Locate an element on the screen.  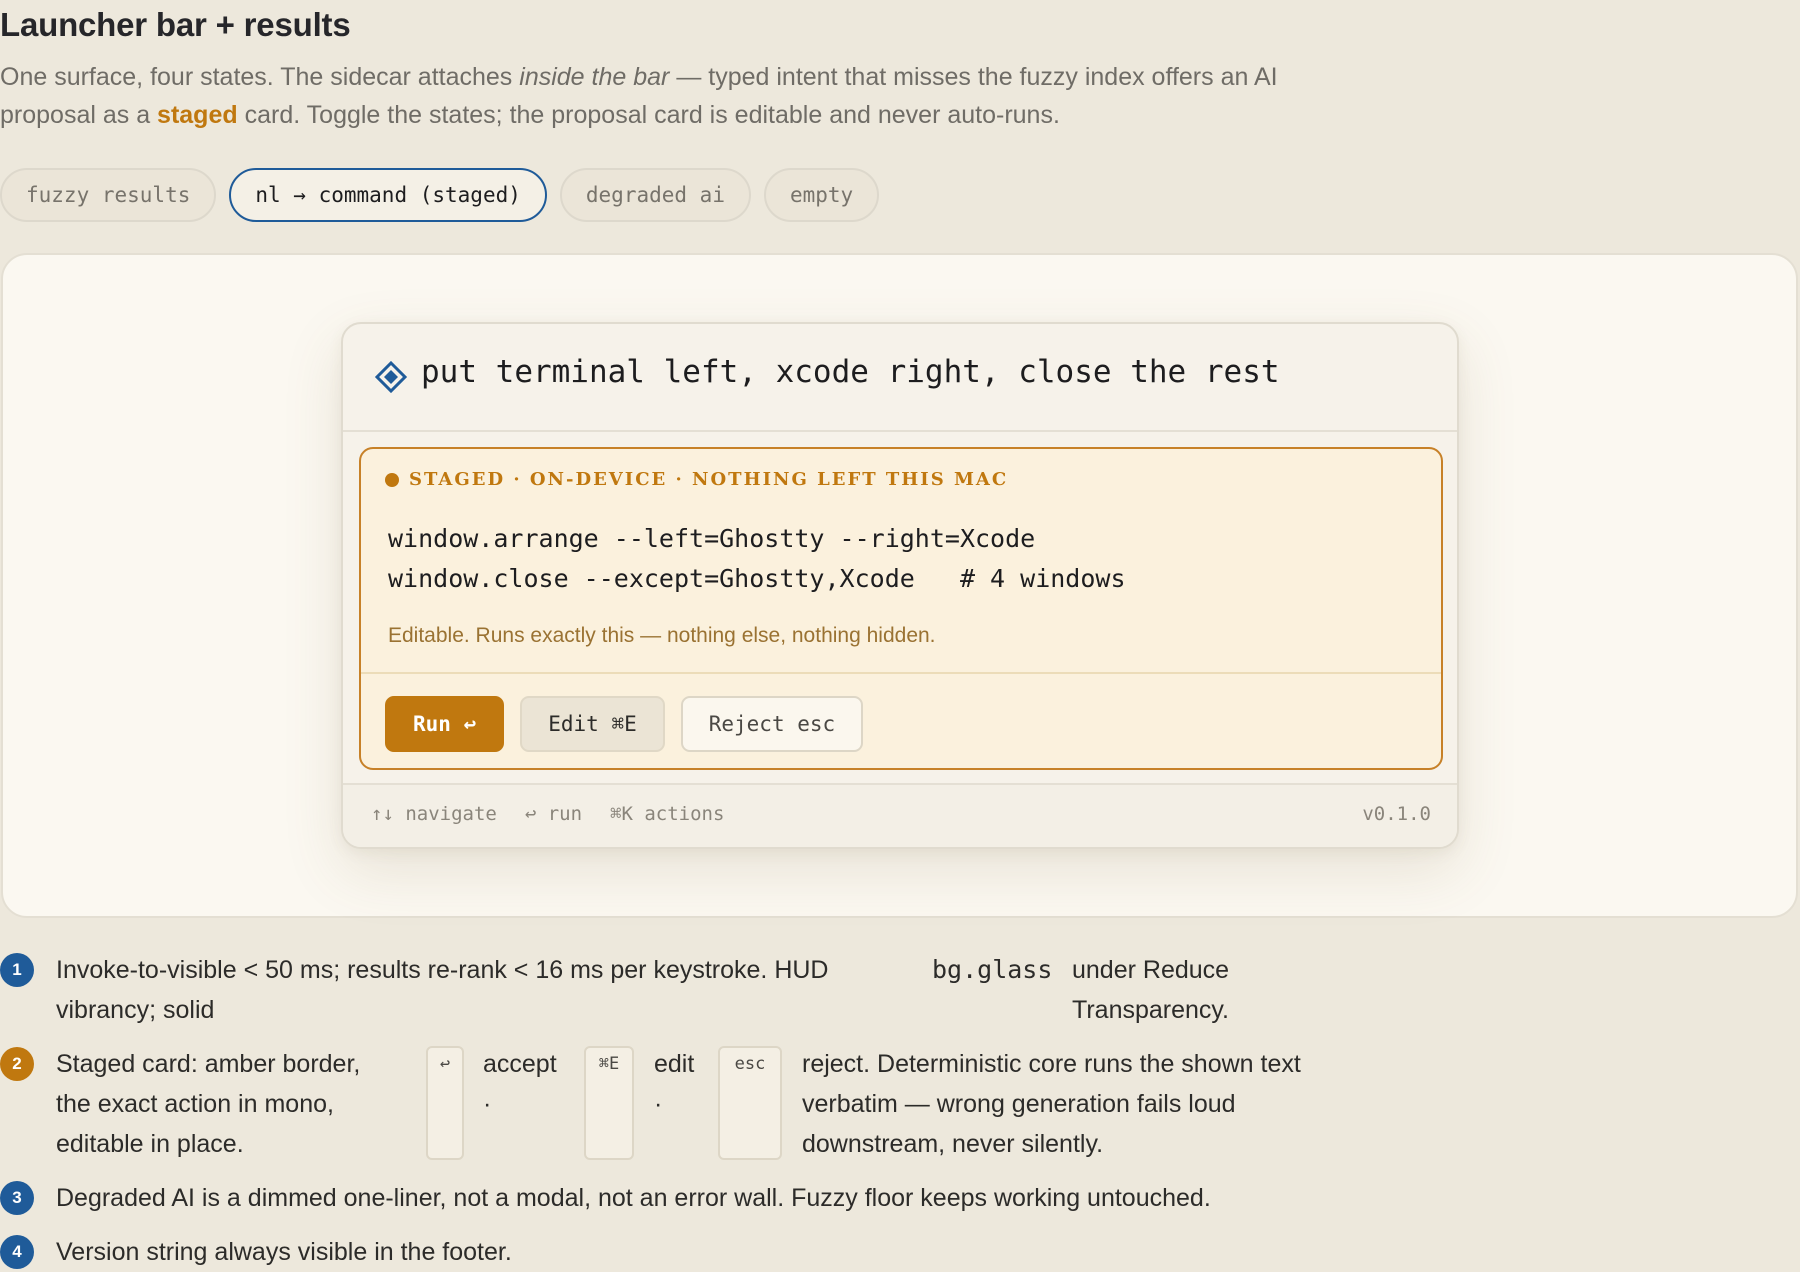
kbd-cmd-e: ⌘E is located at coordinates (609, 1103).